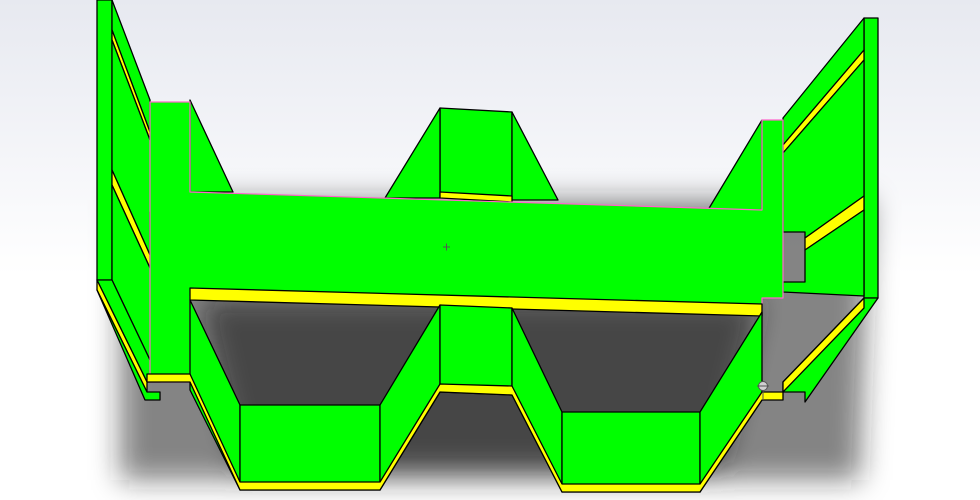 The image size is (980, 500). I want to click on right-top-gusset, so click(735, 165).